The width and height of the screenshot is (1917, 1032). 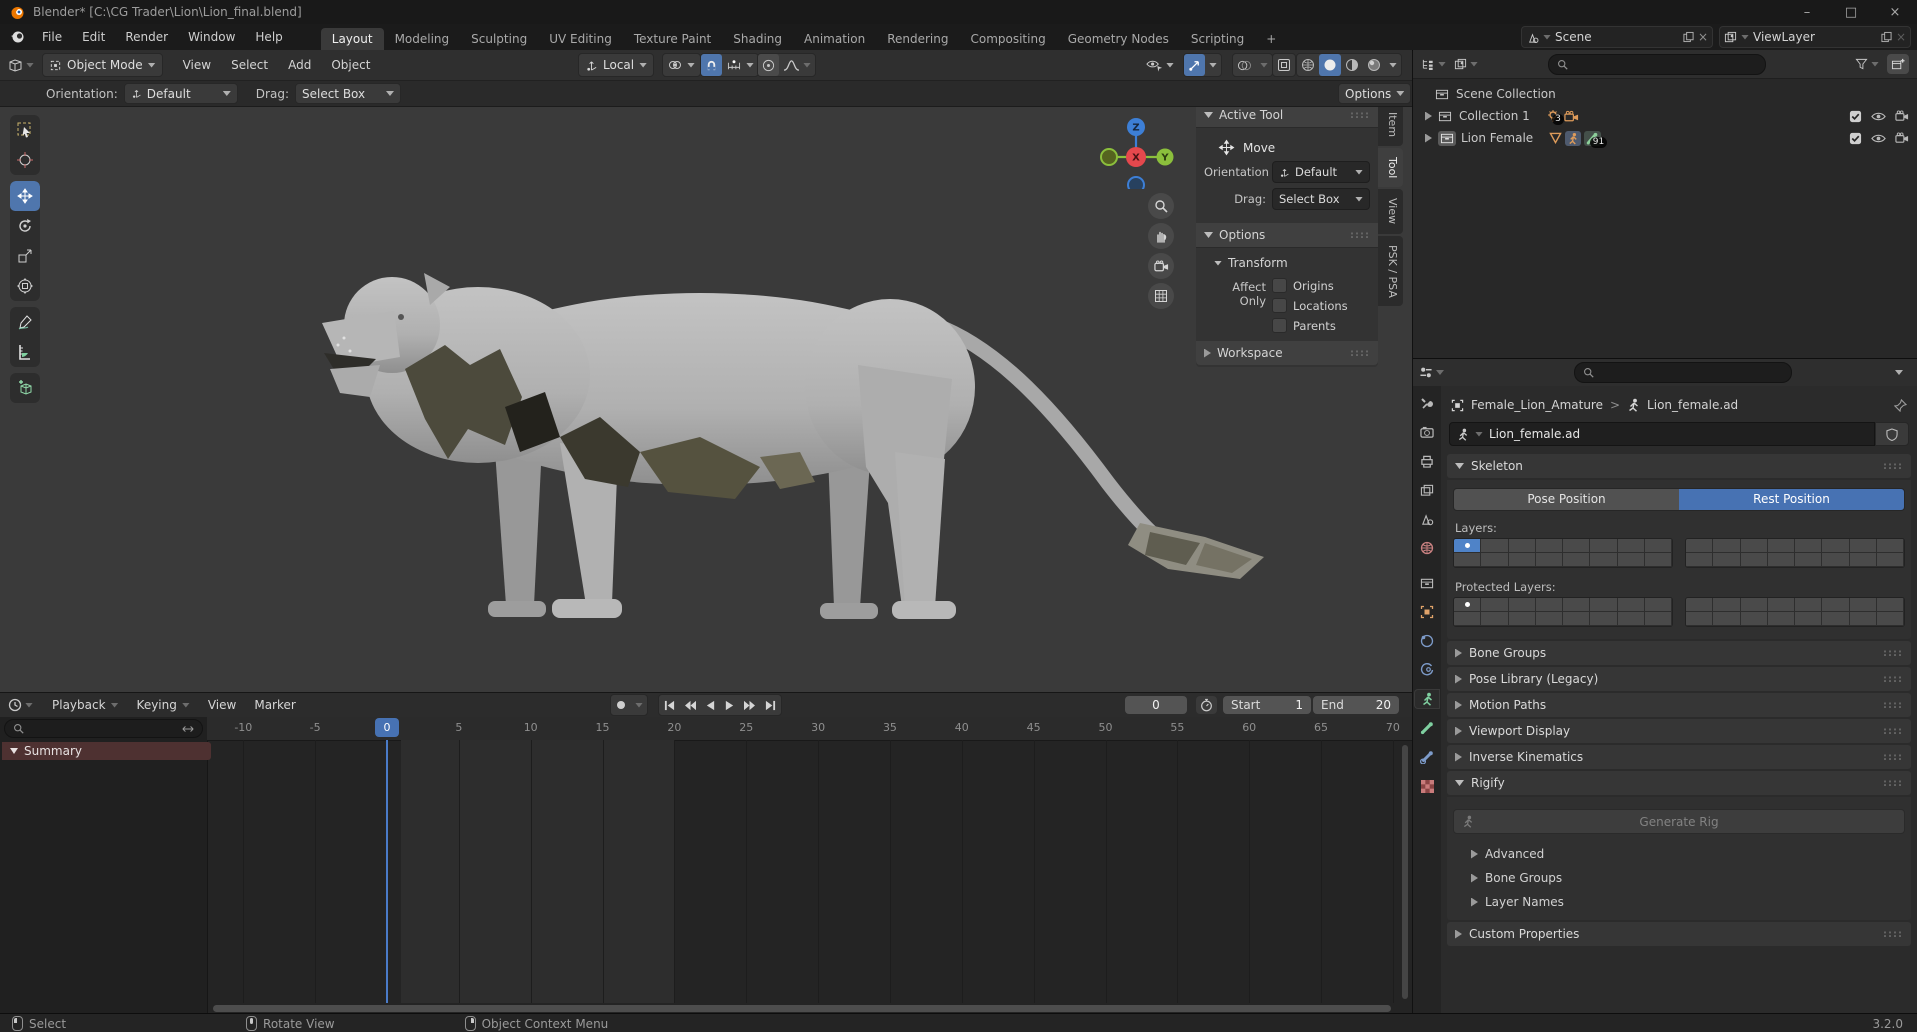 I want to click on scene-clear-button: ×, so click(x=1703, y=37).